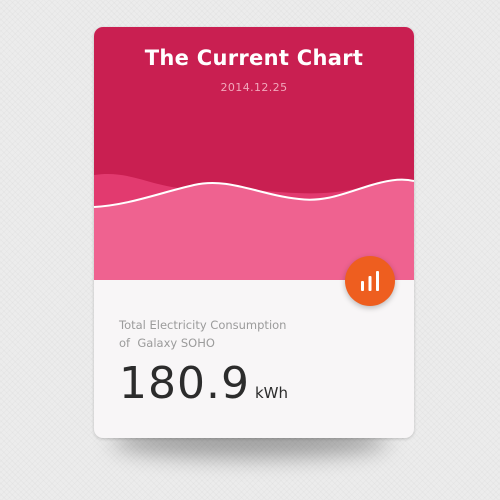  I want to click on card-title: The Current Chart, so click(254, 58).